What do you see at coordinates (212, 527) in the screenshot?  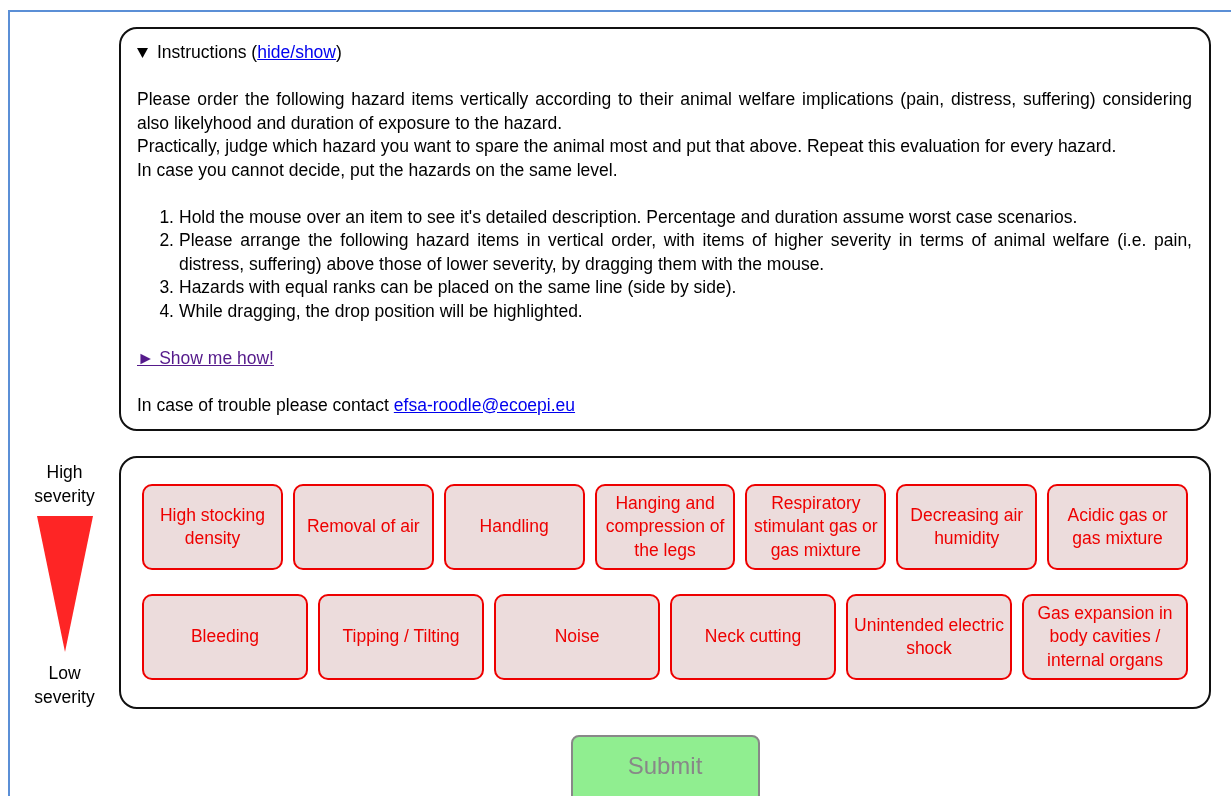 I see `hazard-item: High stocking density` at bounding box center [212, 527].